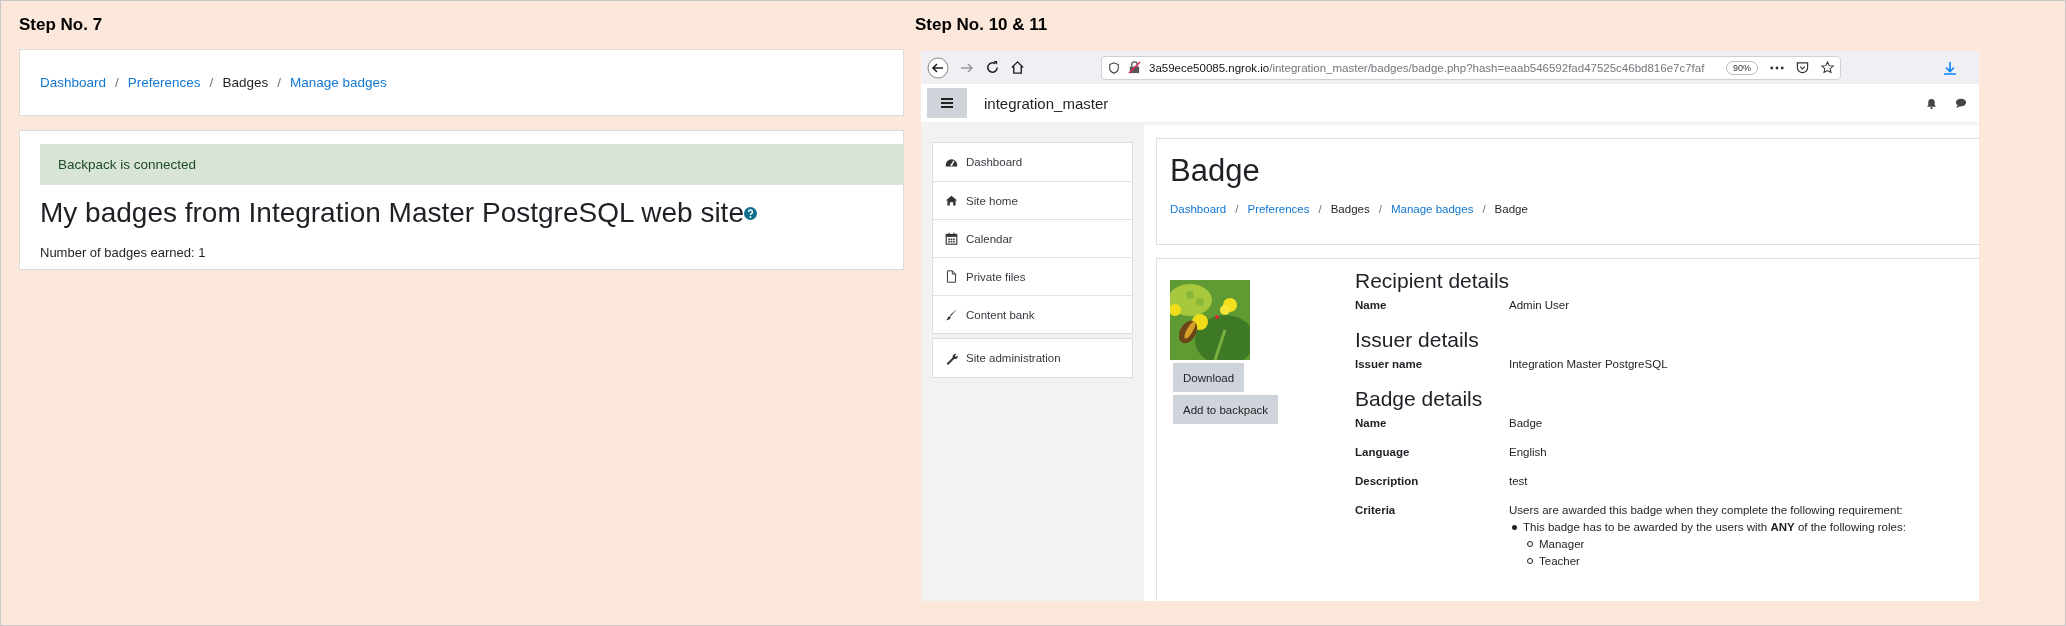 This screenshot has height=626, width=2066. I want to click on role-name: Teacher, so click(1559, 561).